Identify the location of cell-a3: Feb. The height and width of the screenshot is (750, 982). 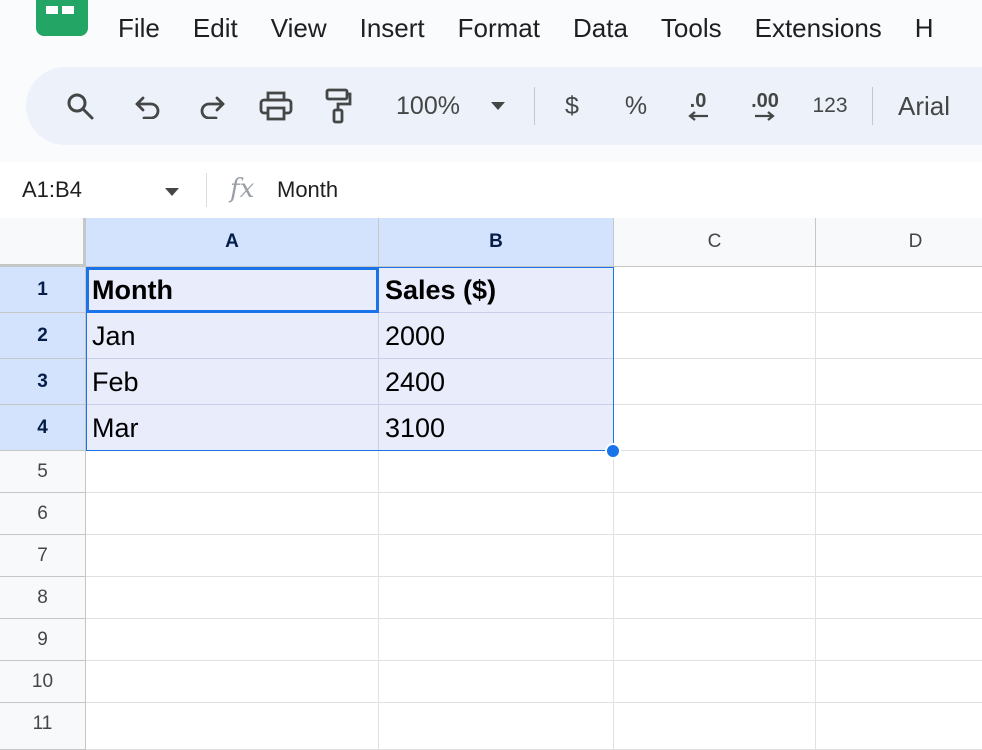
(232, 382).